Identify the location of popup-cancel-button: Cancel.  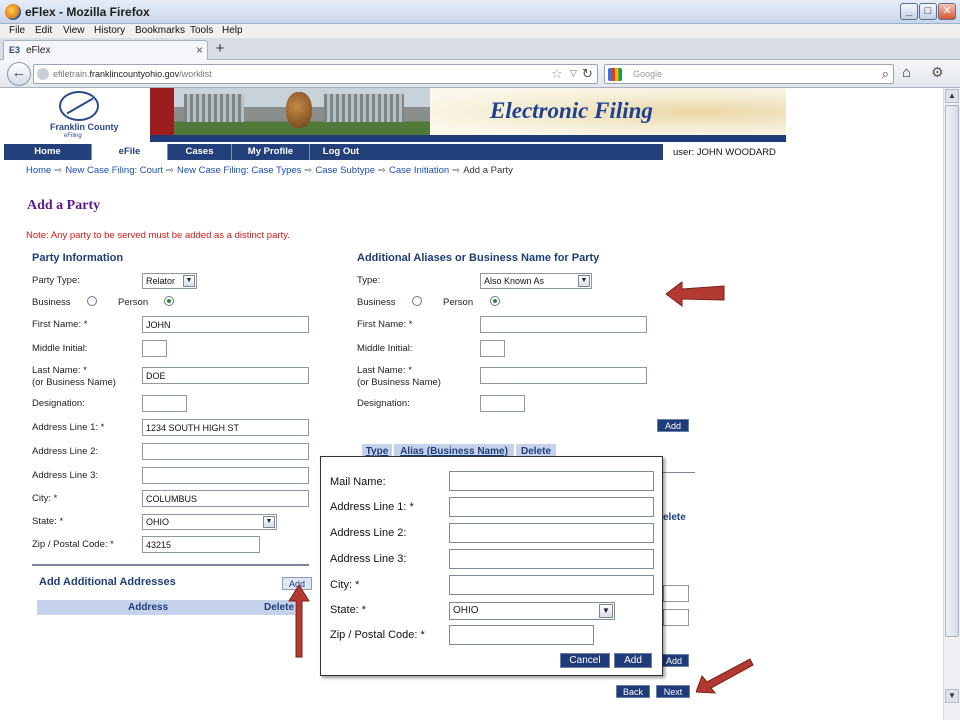
(585, 660).